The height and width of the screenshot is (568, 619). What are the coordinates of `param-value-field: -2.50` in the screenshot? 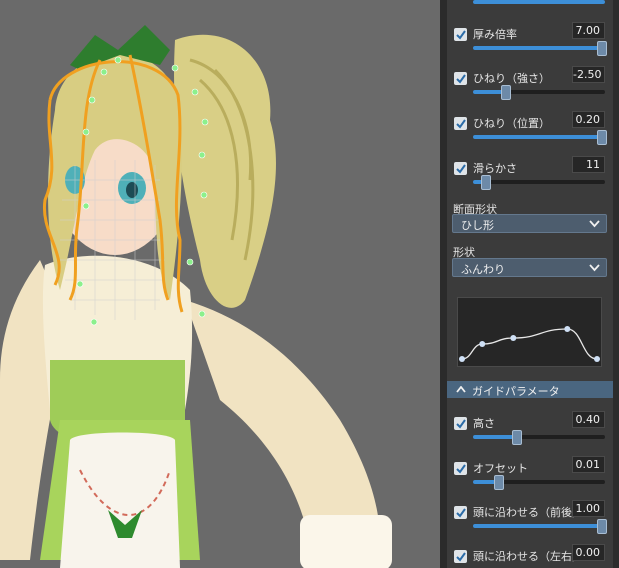 It's located at (588, 74).